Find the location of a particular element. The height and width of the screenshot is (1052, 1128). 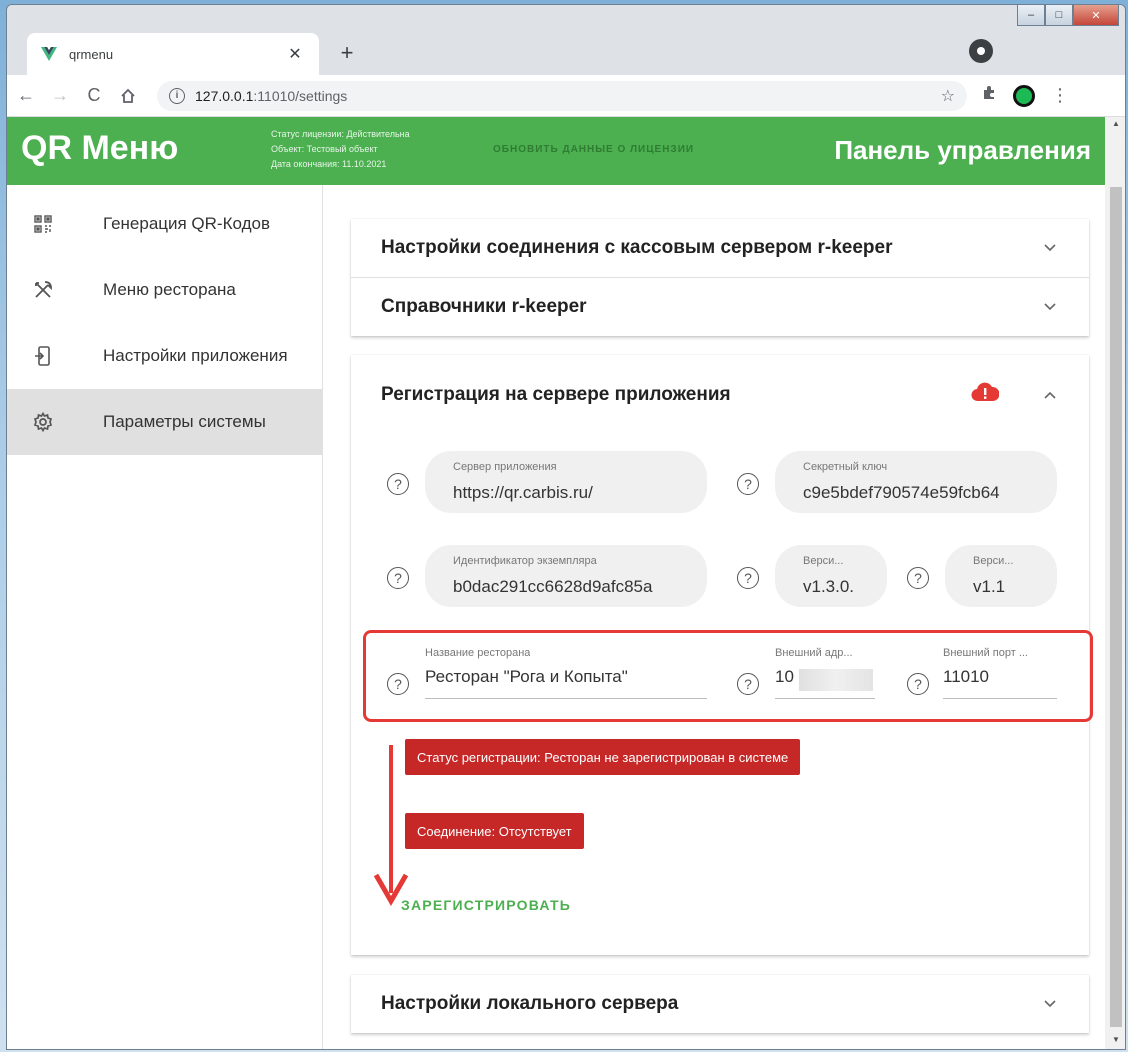

license-expiry: Дата окончания: 11.10.2021 is located at coordinates (329, 164).